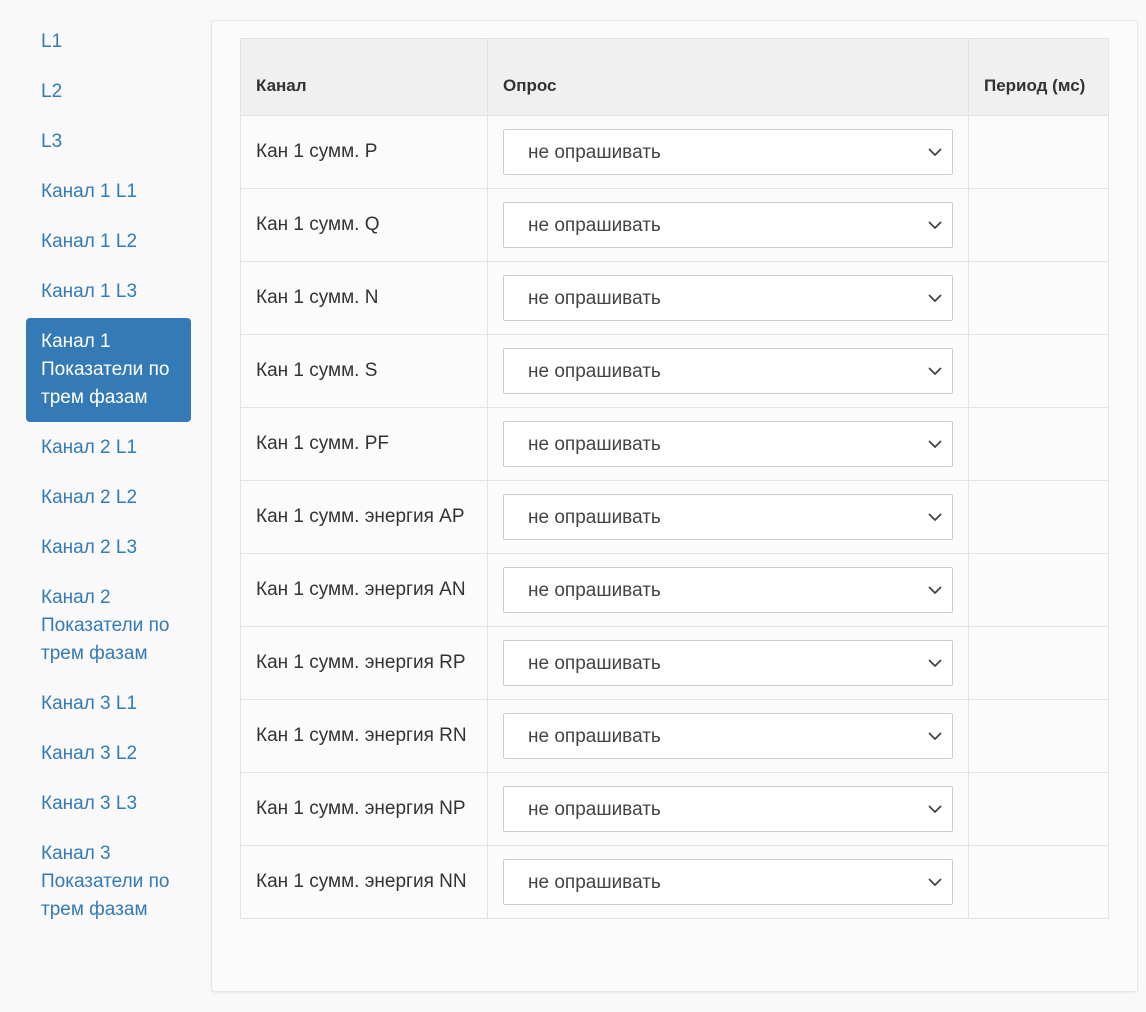  Describe the element at coordinates (364, 517) in the screenshot. I see `channel-name-cell: Кан 1 сумм. энергия AP` at that location.